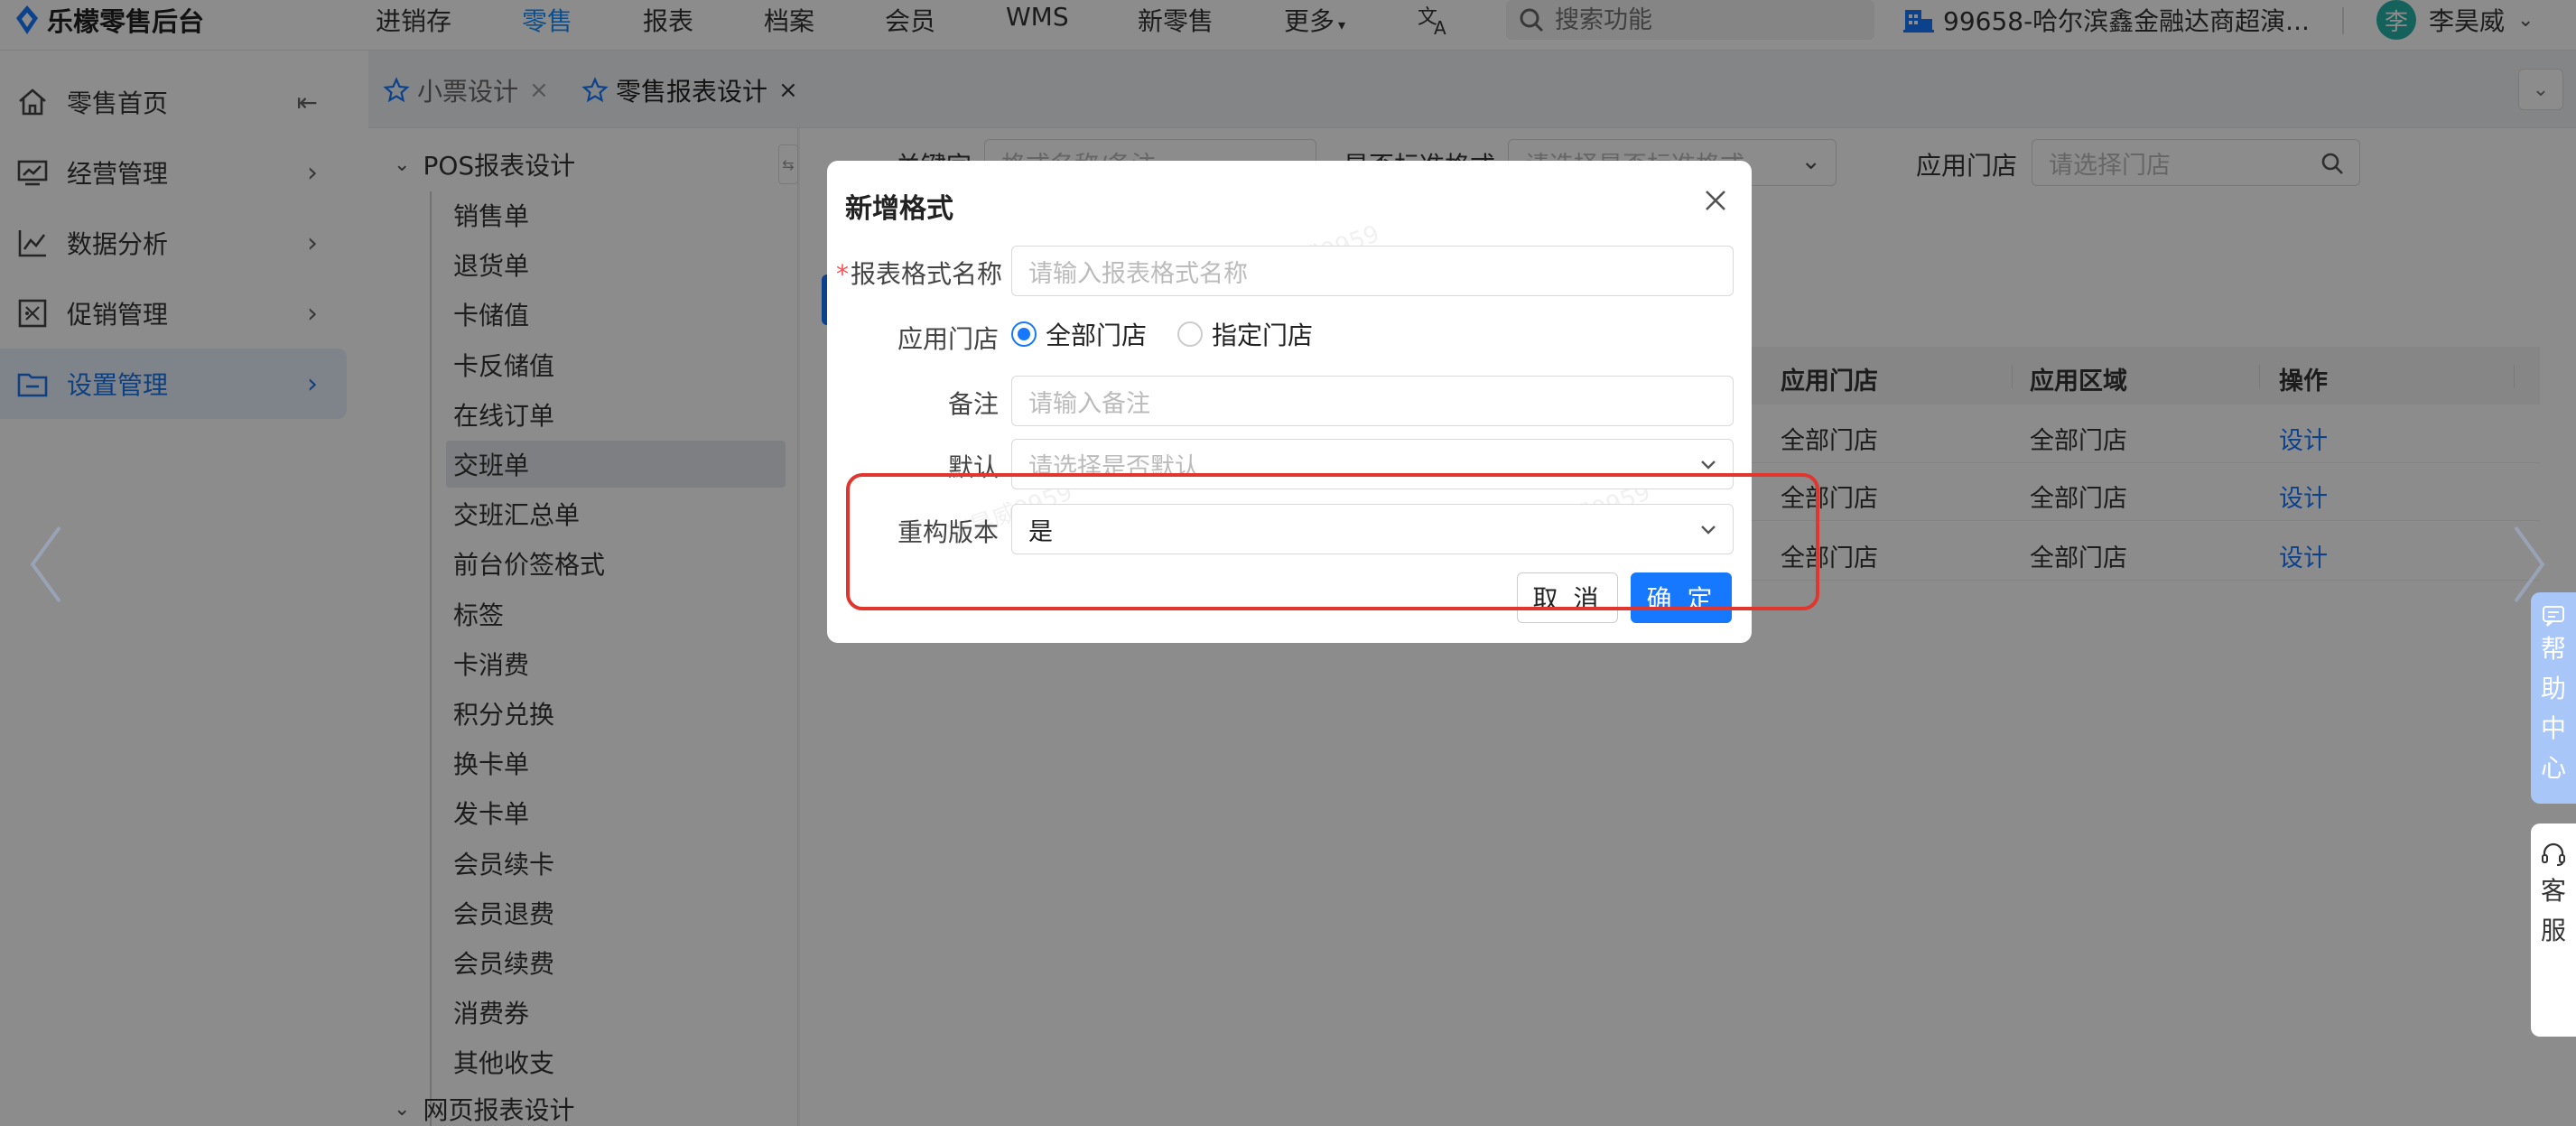 The image size is (2576, 1126). Describe the element at coordinates (2553, 649) in the screenshot. I see `help-char: 帮` at that location.